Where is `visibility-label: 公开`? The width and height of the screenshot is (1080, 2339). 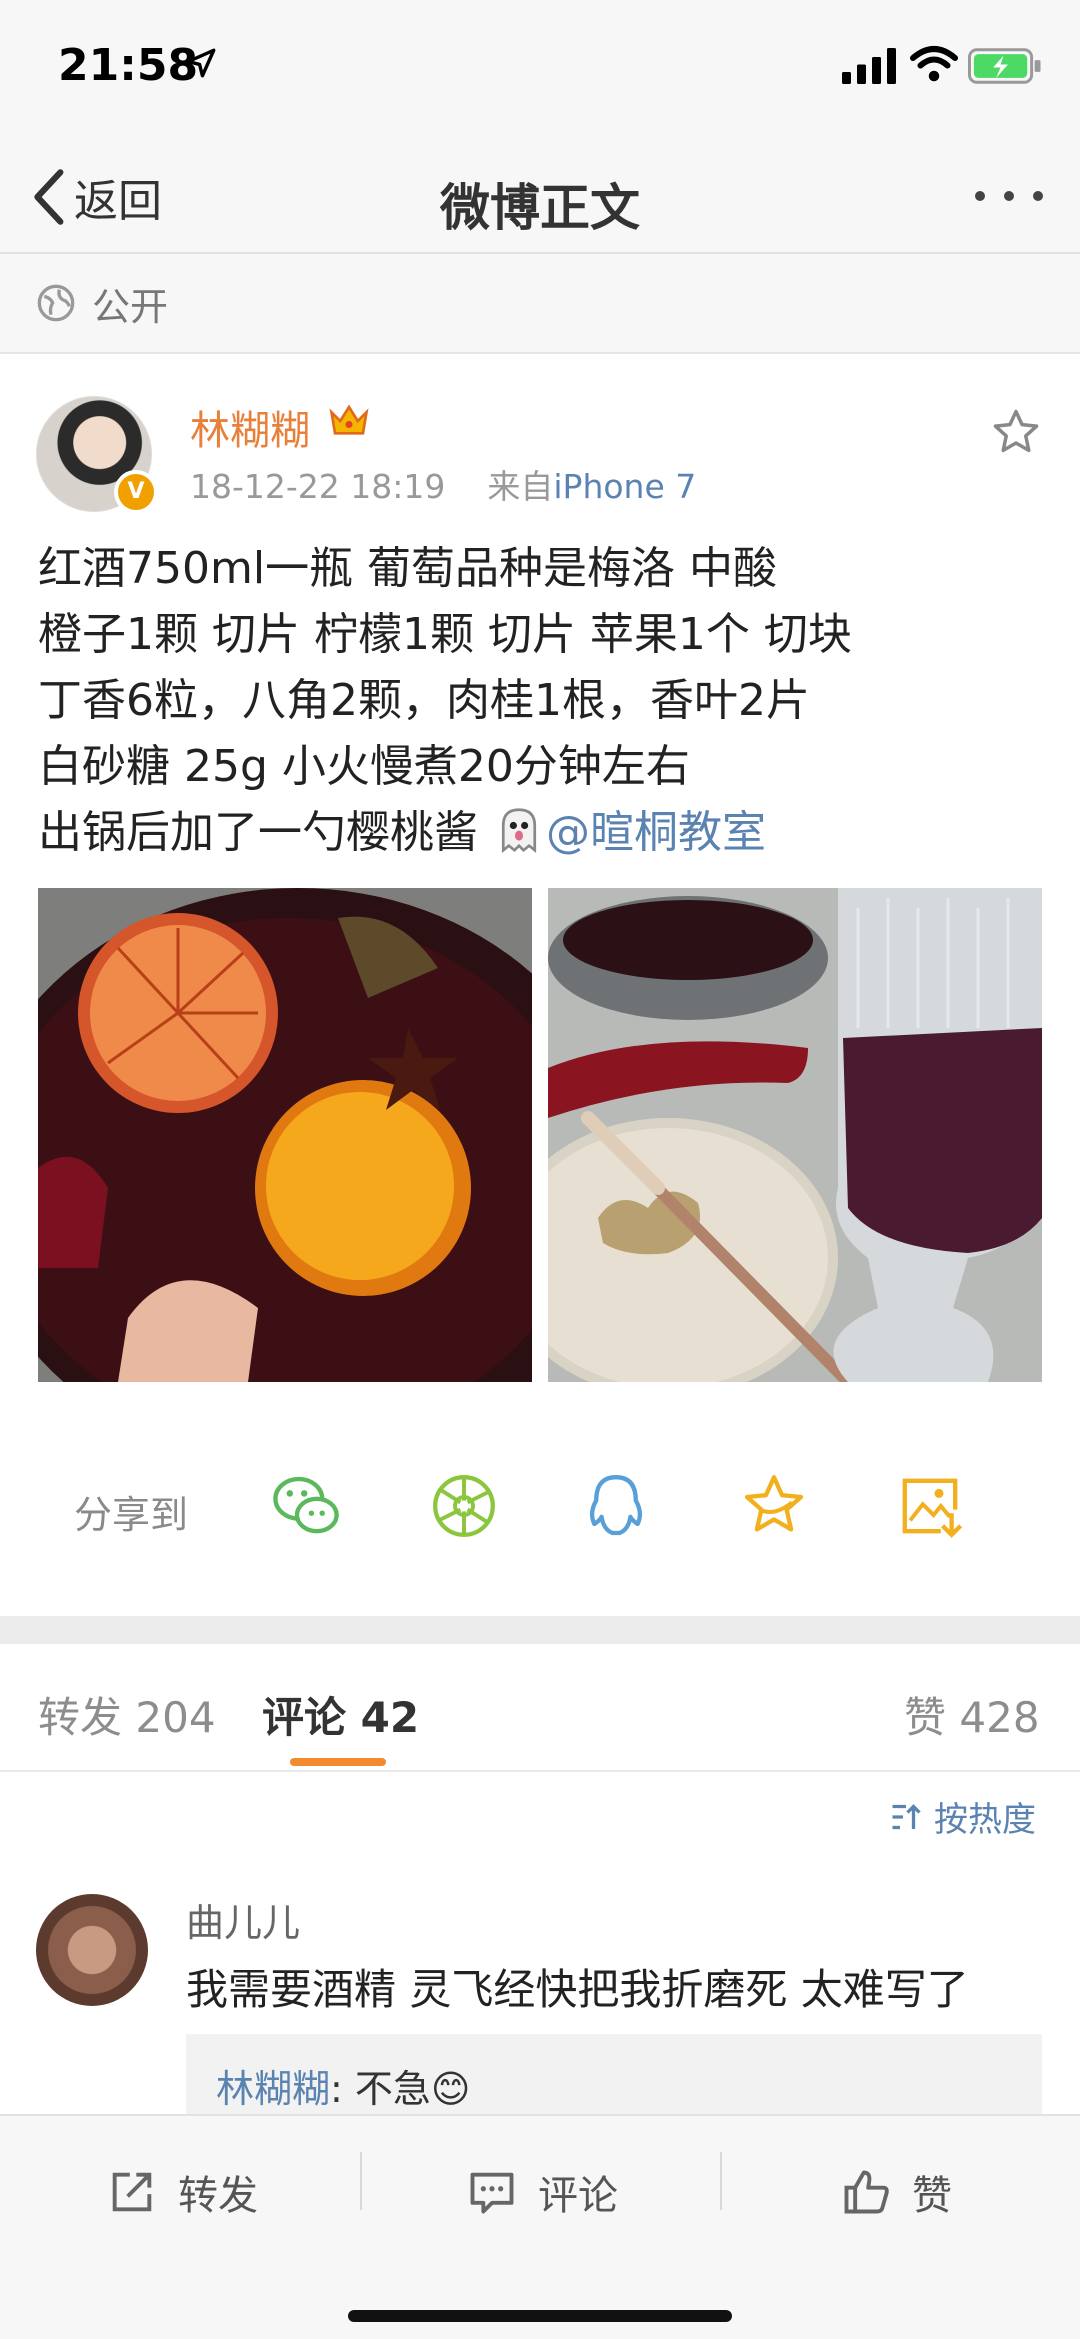
visibility-label: 公开 is located at coordinates (130, 306).